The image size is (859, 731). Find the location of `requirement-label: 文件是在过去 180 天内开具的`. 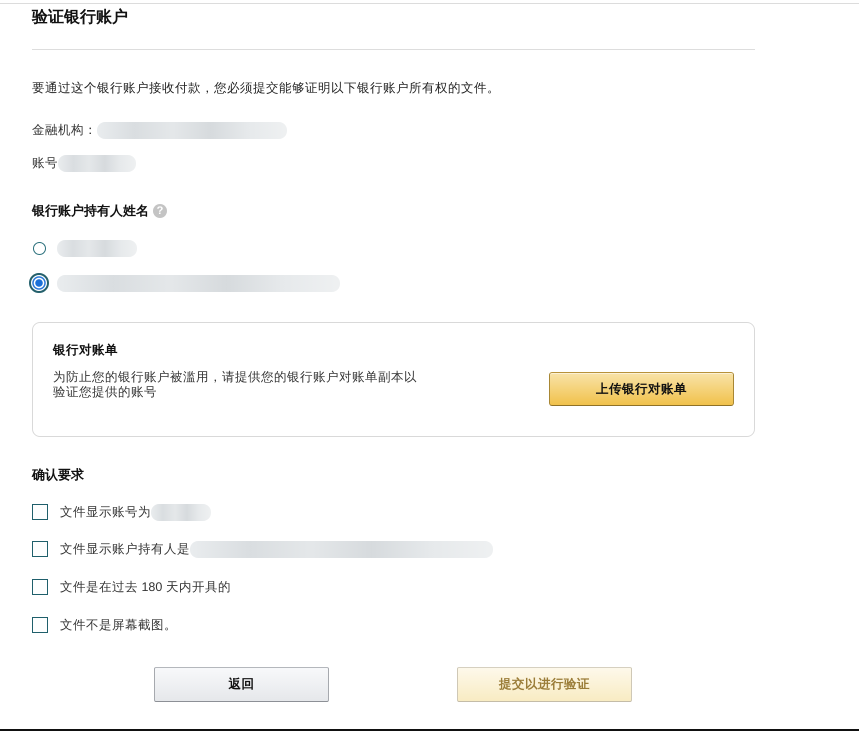

requirement-label: 文件是在过去 180 天内开具的 is located at coordinates (145, 587).